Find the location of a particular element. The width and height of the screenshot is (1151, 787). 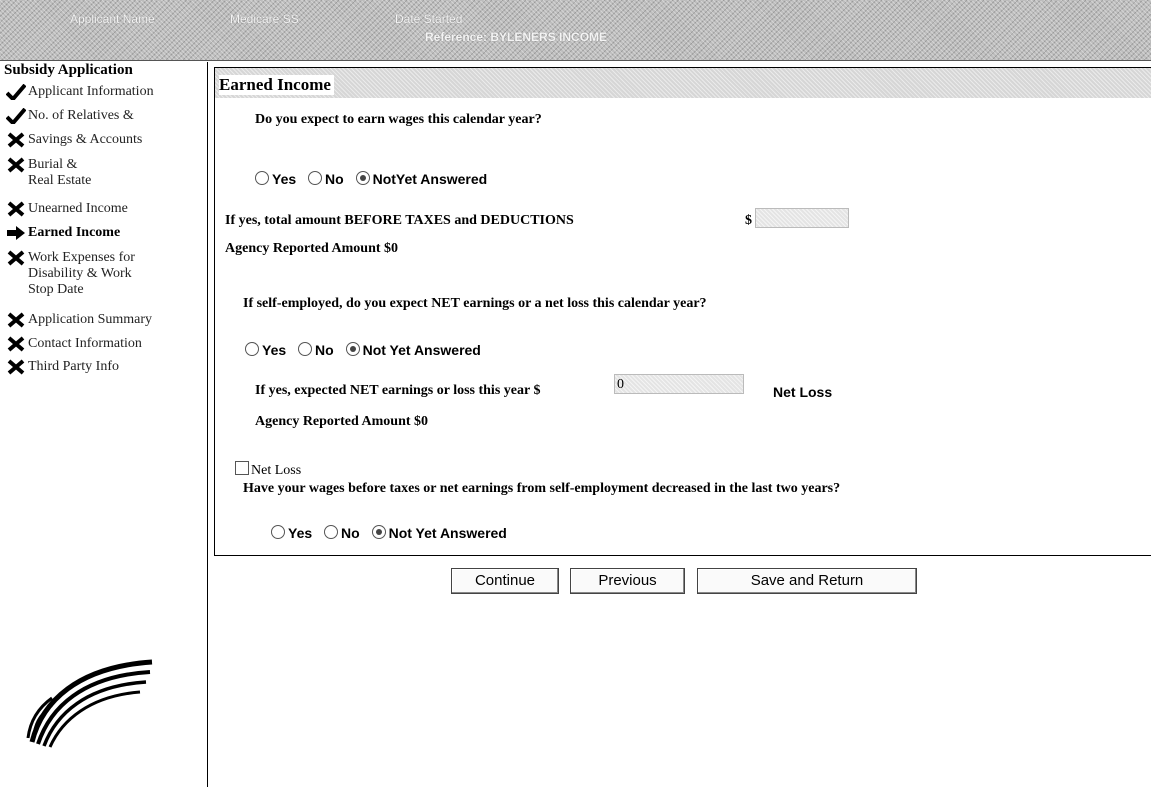

sidebar-item-burial: Burial & Real Estate is located at coordinates (48, 173).